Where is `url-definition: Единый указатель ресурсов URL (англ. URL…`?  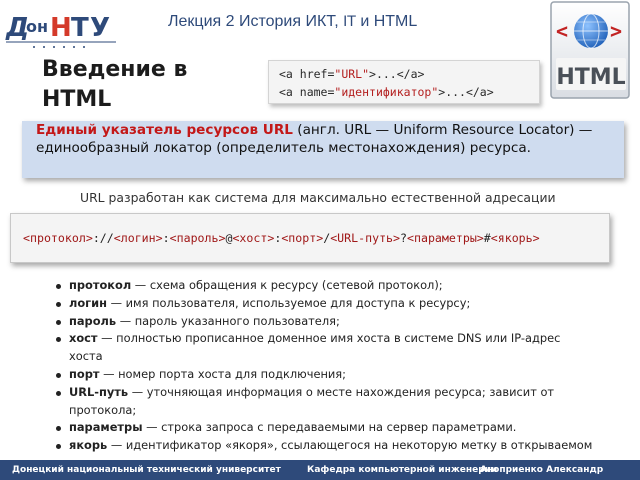
url-definition: Единый указатель ресурсов URL (англ. URL… is located at coordinates (323, 149).